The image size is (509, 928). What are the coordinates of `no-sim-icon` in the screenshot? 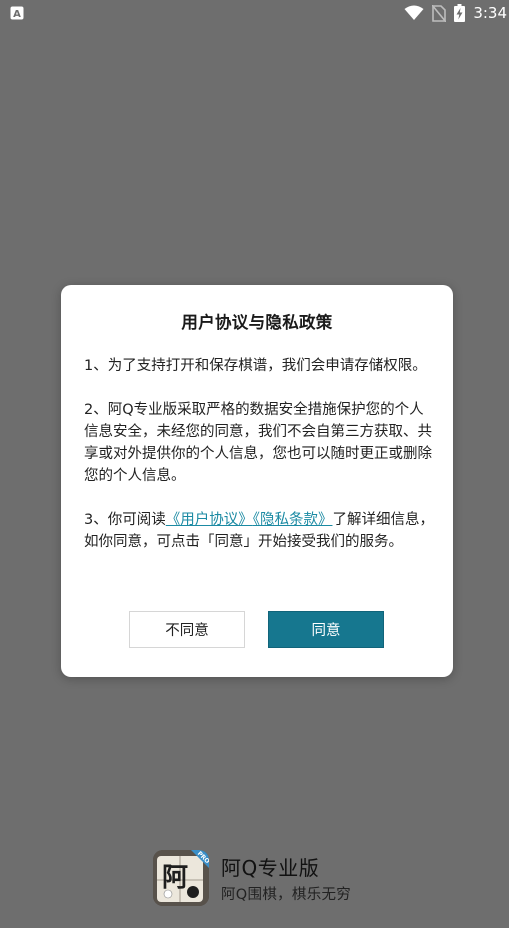 It's located at (439, 13).